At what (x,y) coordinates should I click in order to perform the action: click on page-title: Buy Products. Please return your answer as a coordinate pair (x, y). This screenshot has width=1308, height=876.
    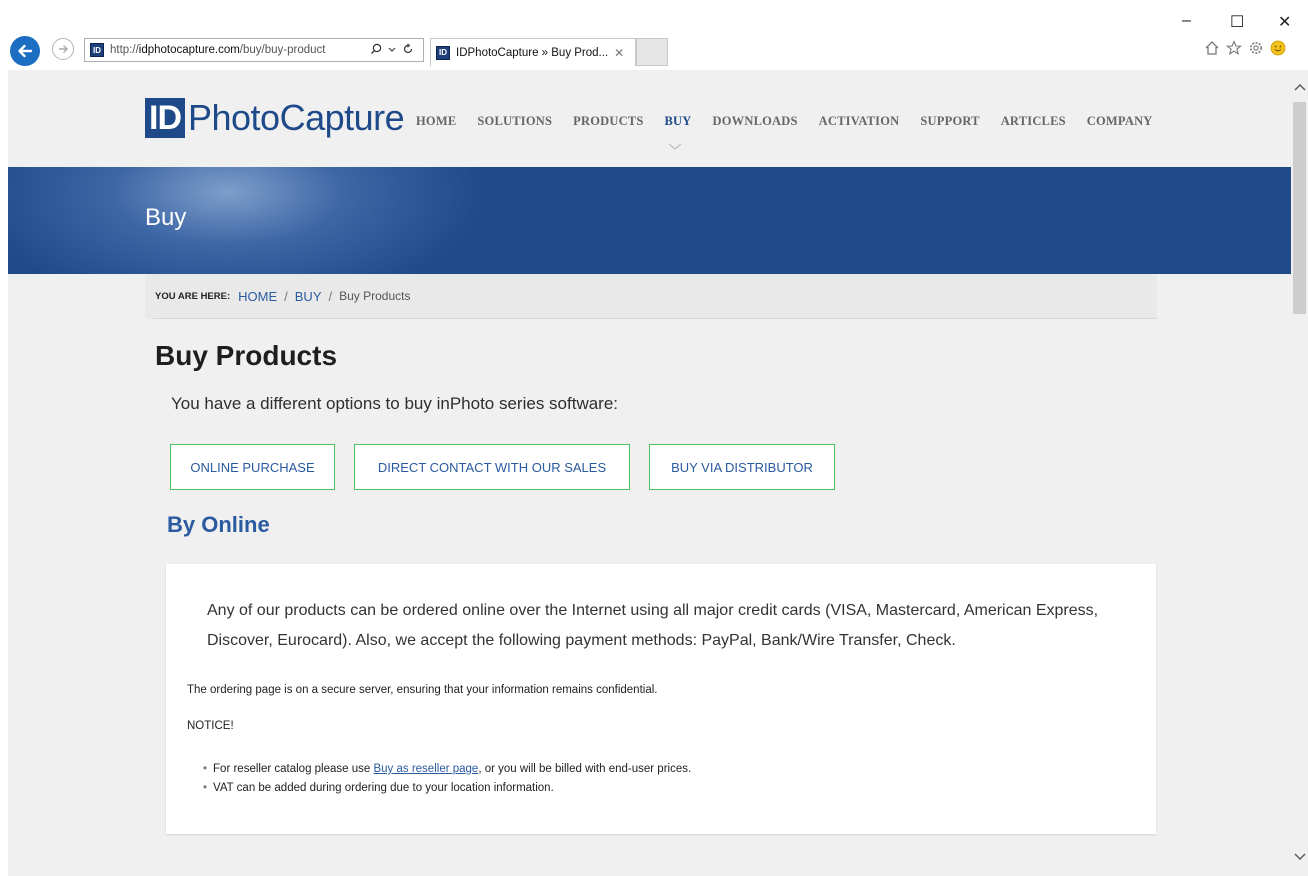
    Looking at the image, I should click on (246, 355).